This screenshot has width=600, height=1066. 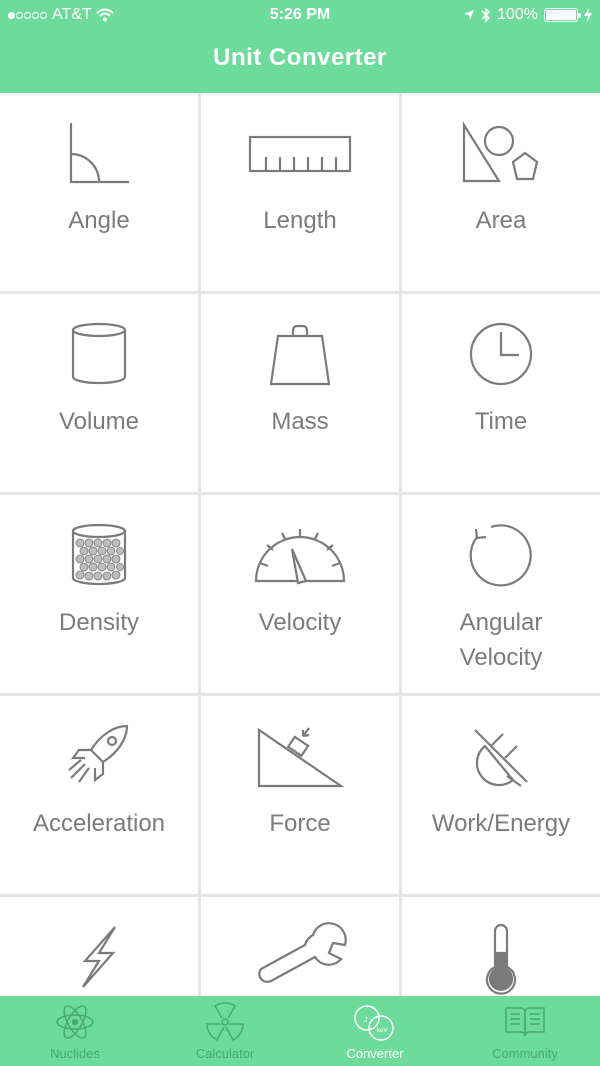 I want to click on tile-angle: Angle, so click(x=99, y=192).